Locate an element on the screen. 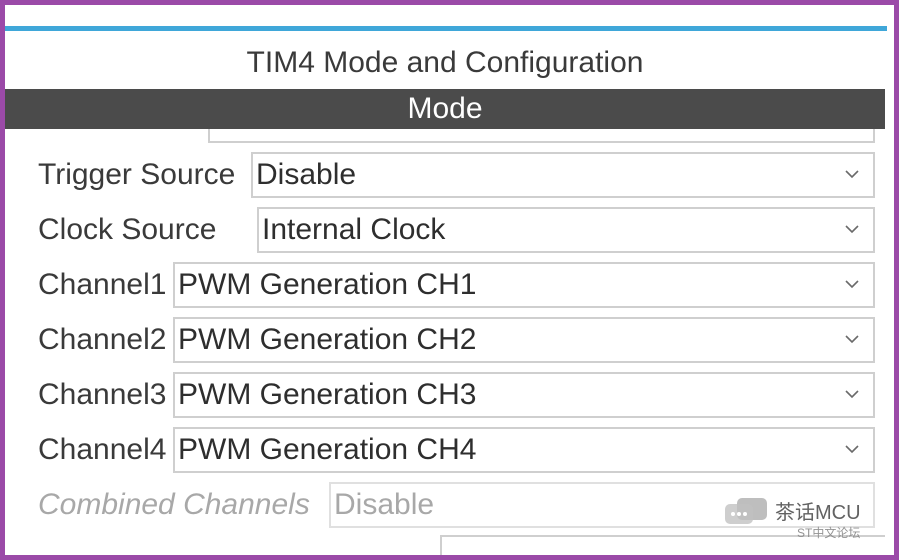  trigger-source-row: Trigger Source Disable is located at coordinates (449, 175).